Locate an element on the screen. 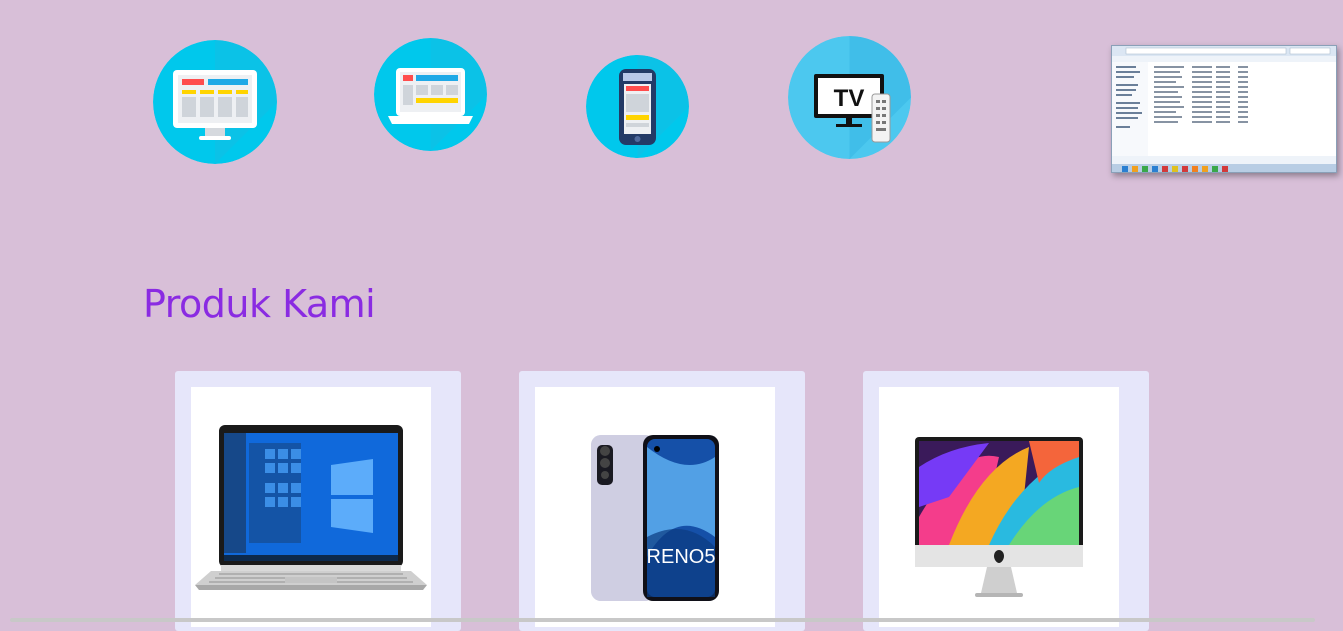  laptop-icon is located at coordinates (430, 94).